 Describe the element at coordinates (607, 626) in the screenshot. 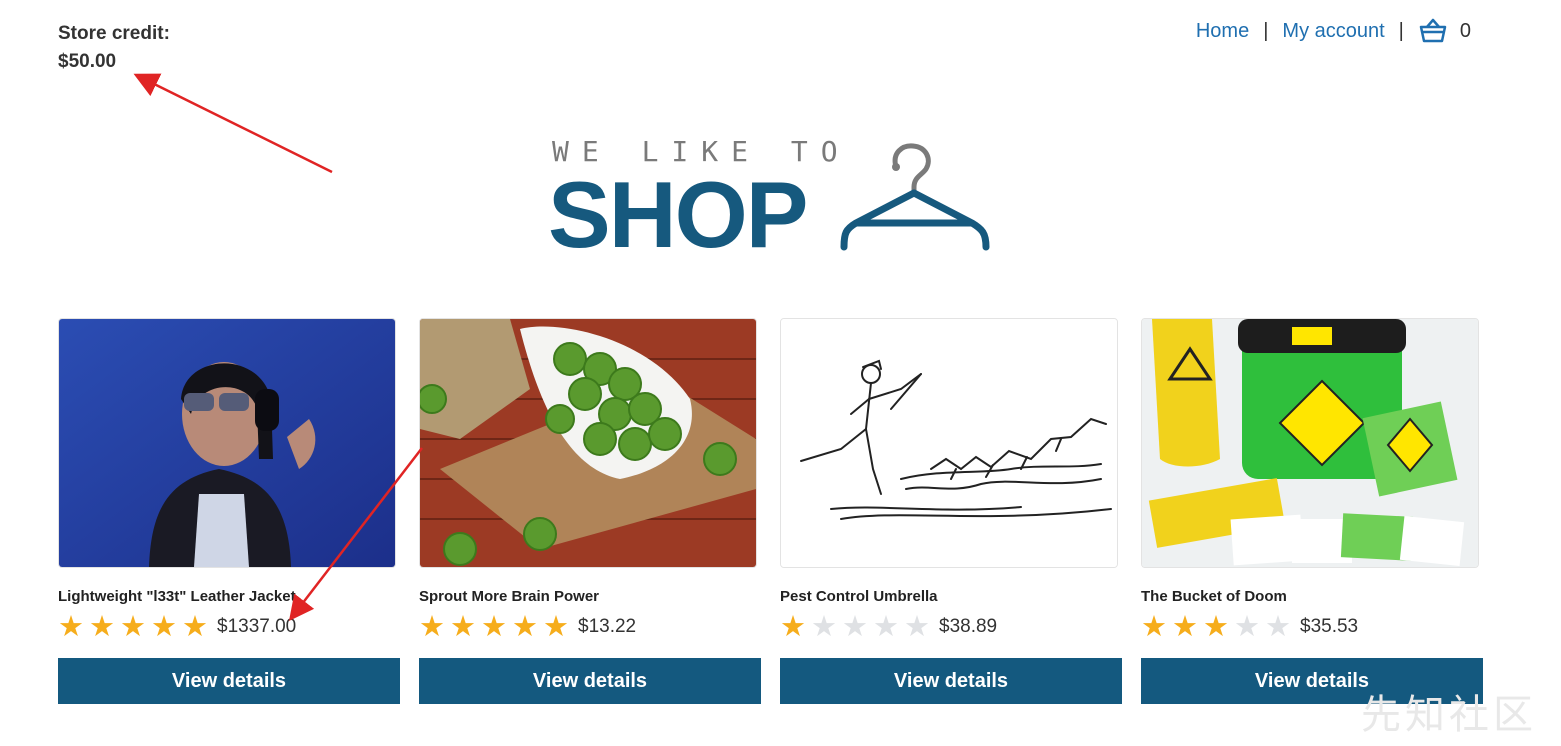

I see `product-price: $13.22` at that location.